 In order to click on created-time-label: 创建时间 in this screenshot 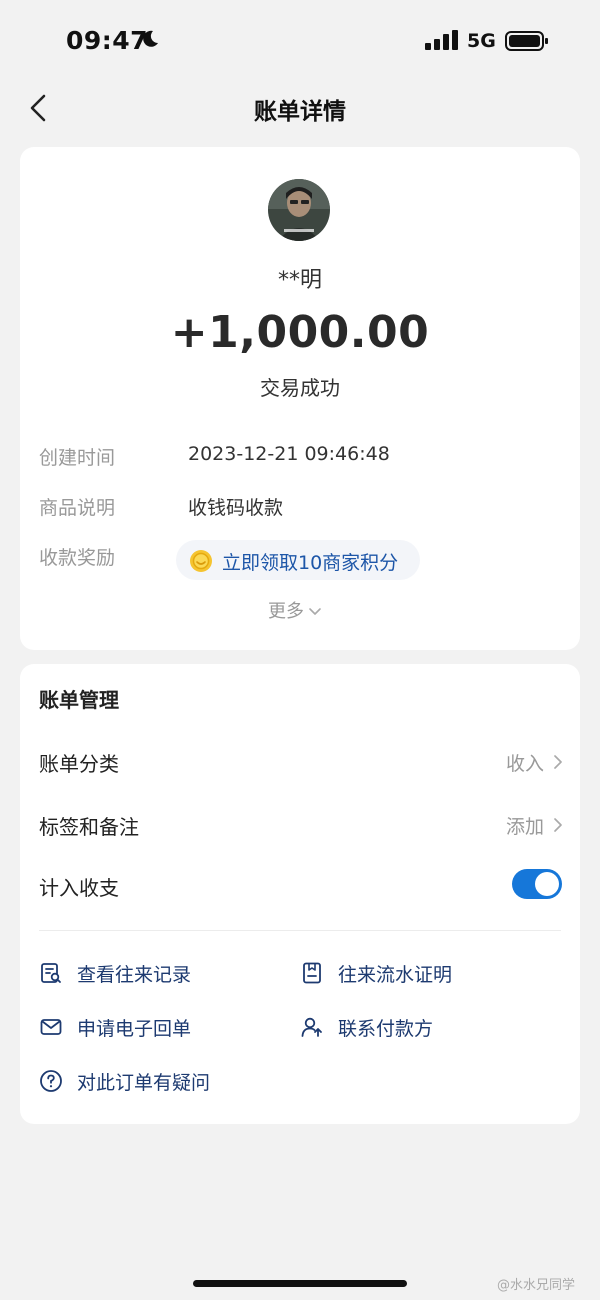, I will do `click(77, 458)`.